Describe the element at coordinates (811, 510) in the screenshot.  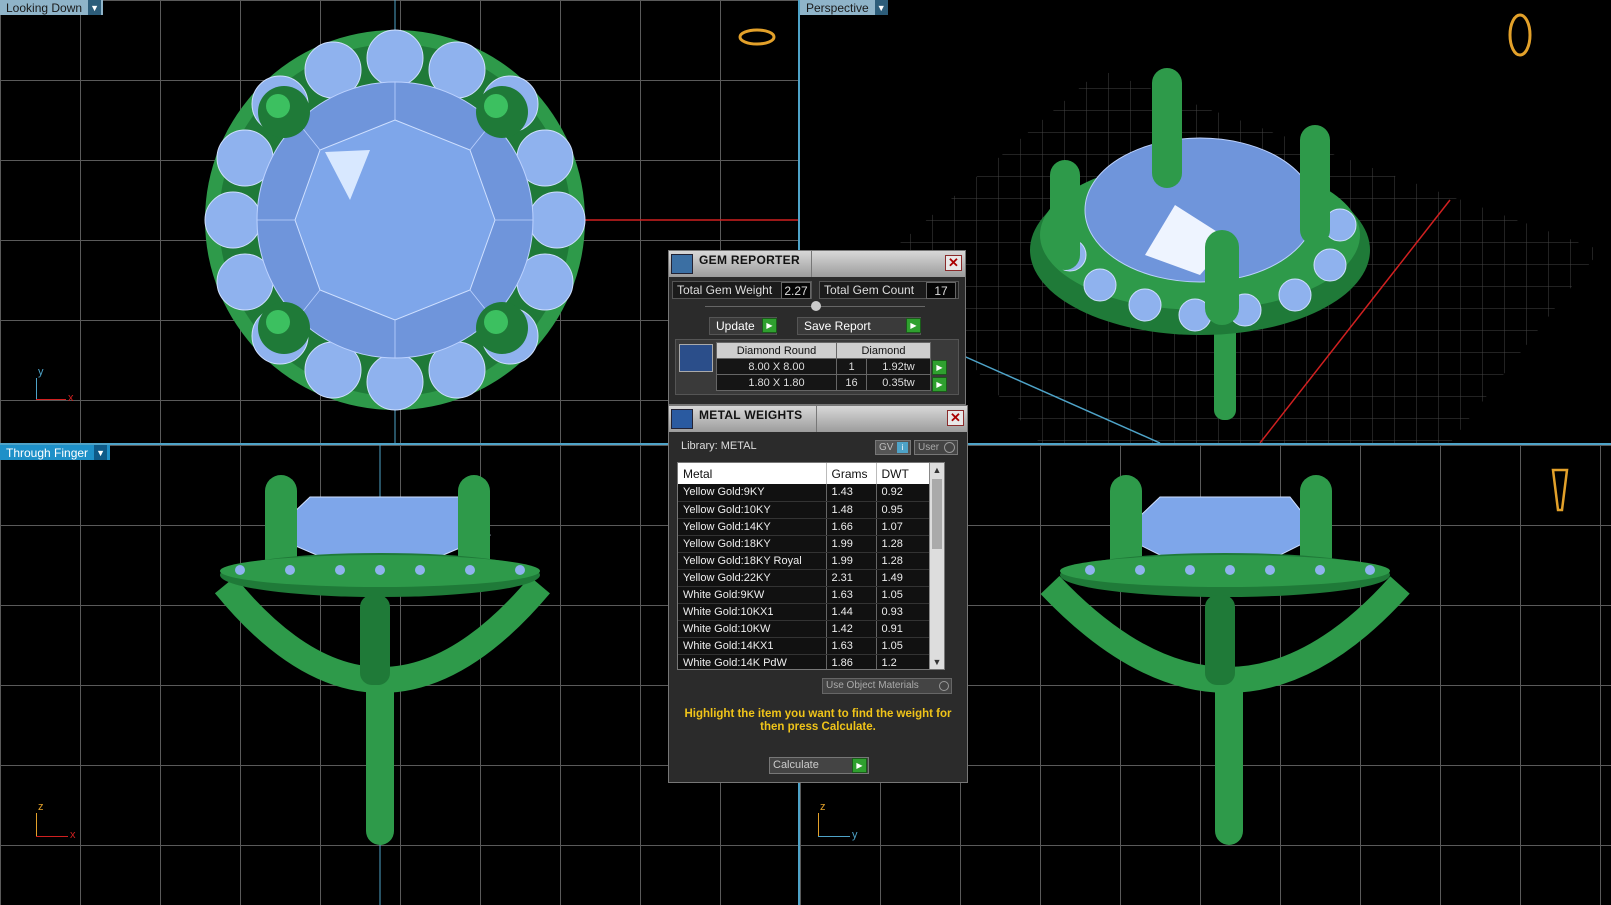
I see `table-row: Yellow Gold:10KY 1.48 0.95` at that location.